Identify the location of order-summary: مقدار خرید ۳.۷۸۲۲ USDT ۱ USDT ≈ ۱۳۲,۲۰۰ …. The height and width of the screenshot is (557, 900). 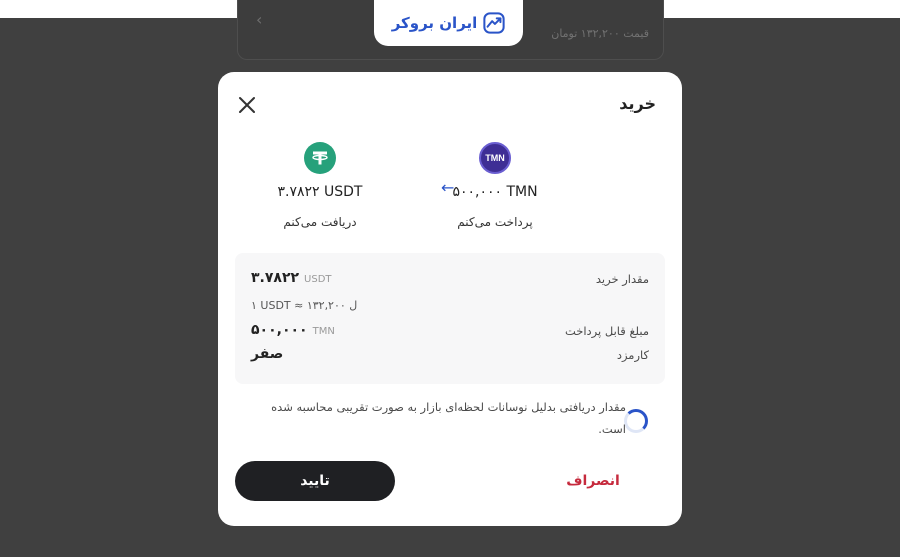
(450, 318).